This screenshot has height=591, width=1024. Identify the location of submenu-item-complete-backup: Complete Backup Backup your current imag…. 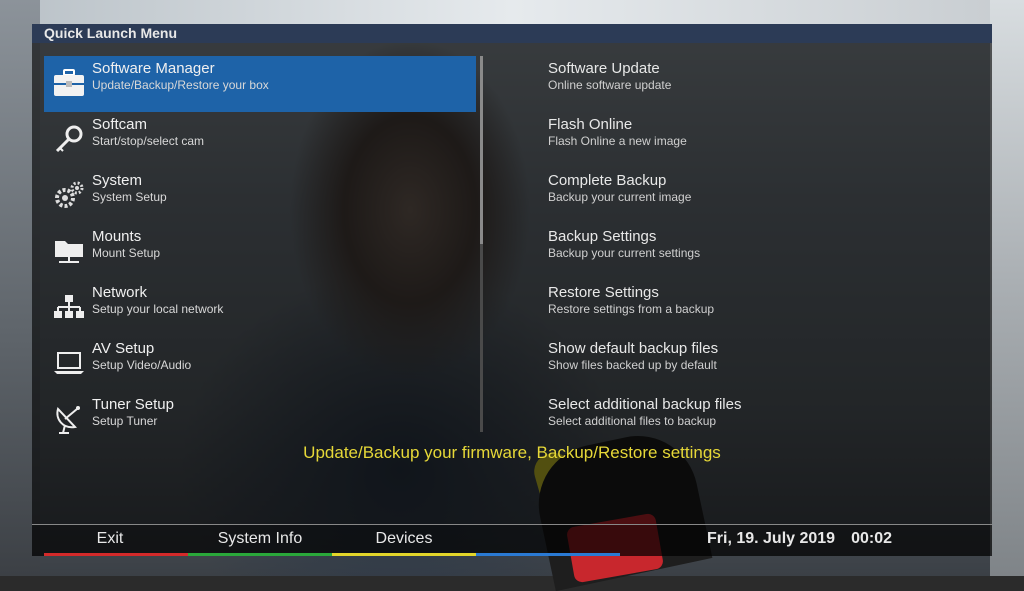
(758, 196).